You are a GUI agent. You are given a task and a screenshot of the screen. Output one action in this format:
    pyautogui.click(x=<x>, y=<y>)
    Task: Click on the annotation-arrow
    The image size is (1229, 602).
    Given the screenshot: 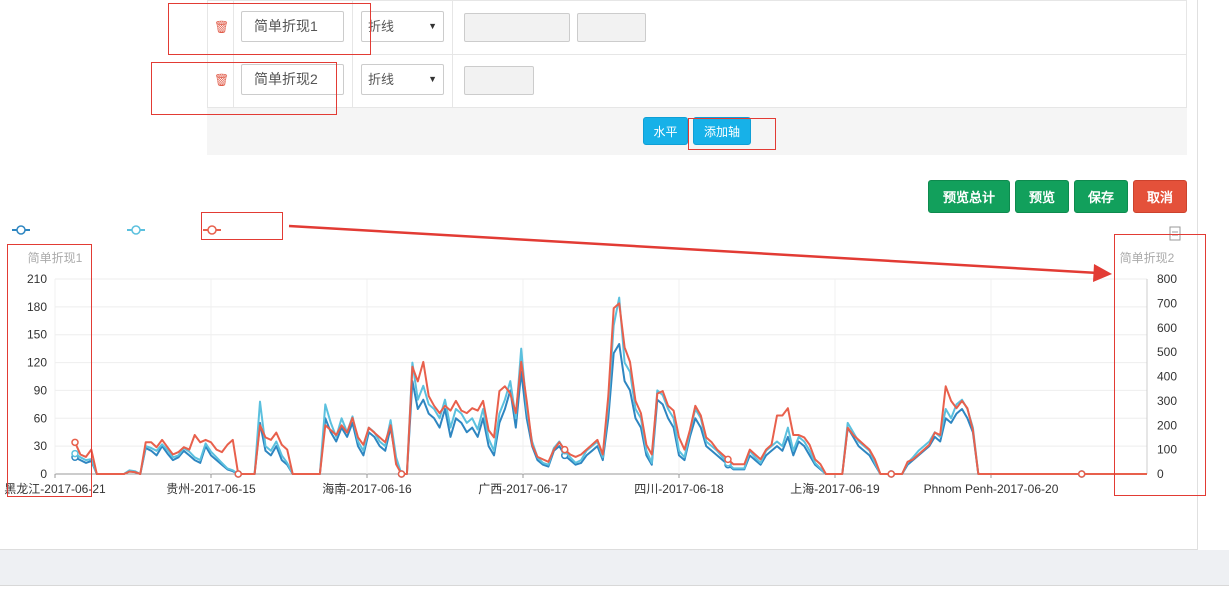 What is the action you would take?
    pyautogui.click(x=700, y=253)
    